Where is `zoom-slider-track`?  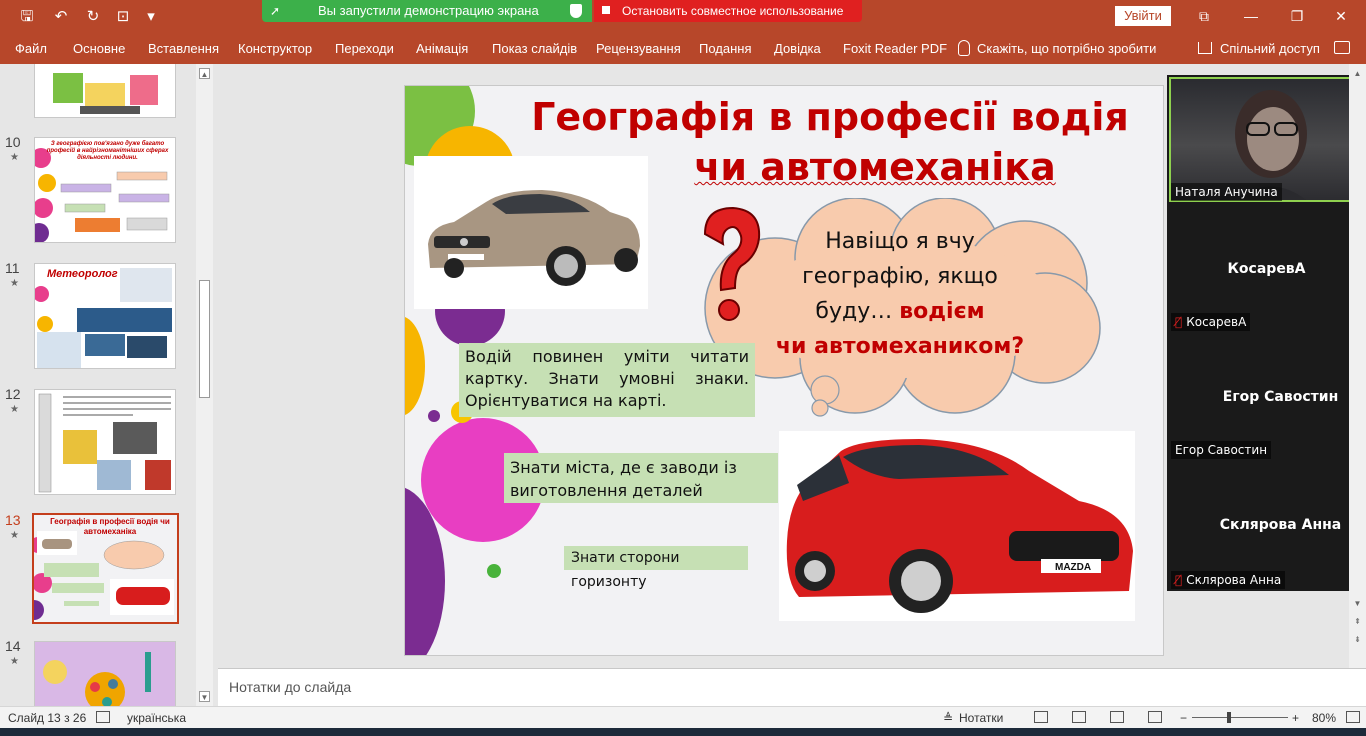 zoom-slider-track is located at coordinates (1240, 717).